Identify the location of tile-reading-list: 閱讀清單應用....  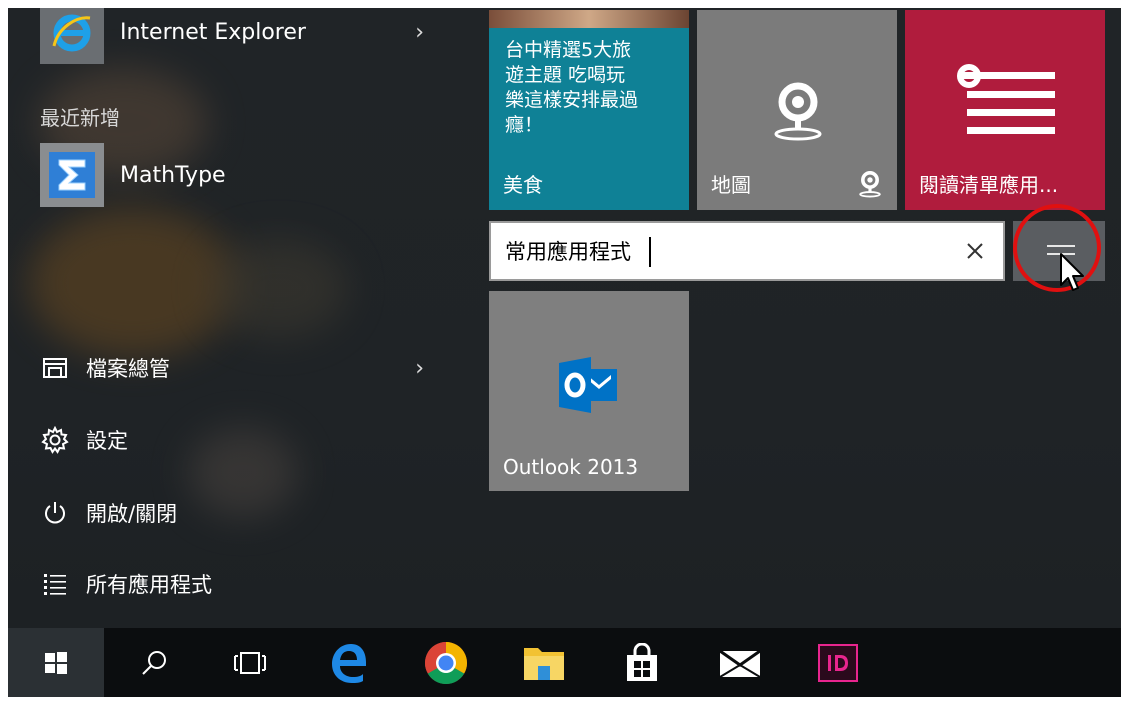
(1005, 110).